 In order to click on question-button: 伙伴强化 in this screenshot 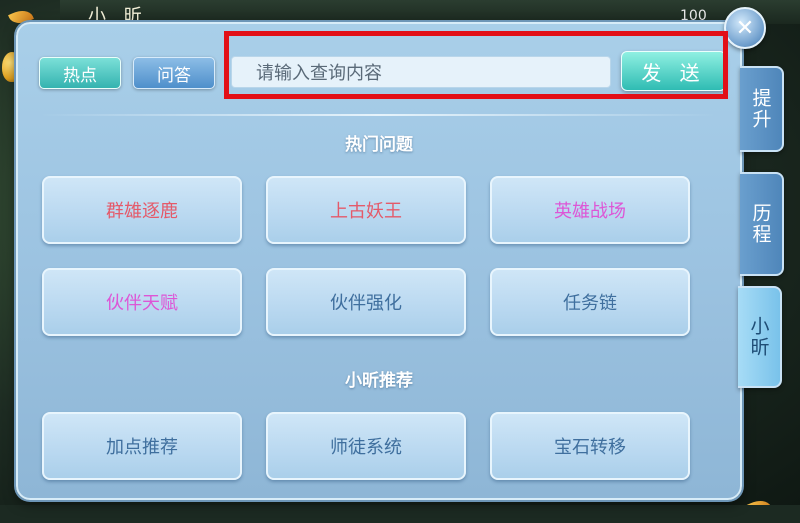, I will do `click(366, 302)`.